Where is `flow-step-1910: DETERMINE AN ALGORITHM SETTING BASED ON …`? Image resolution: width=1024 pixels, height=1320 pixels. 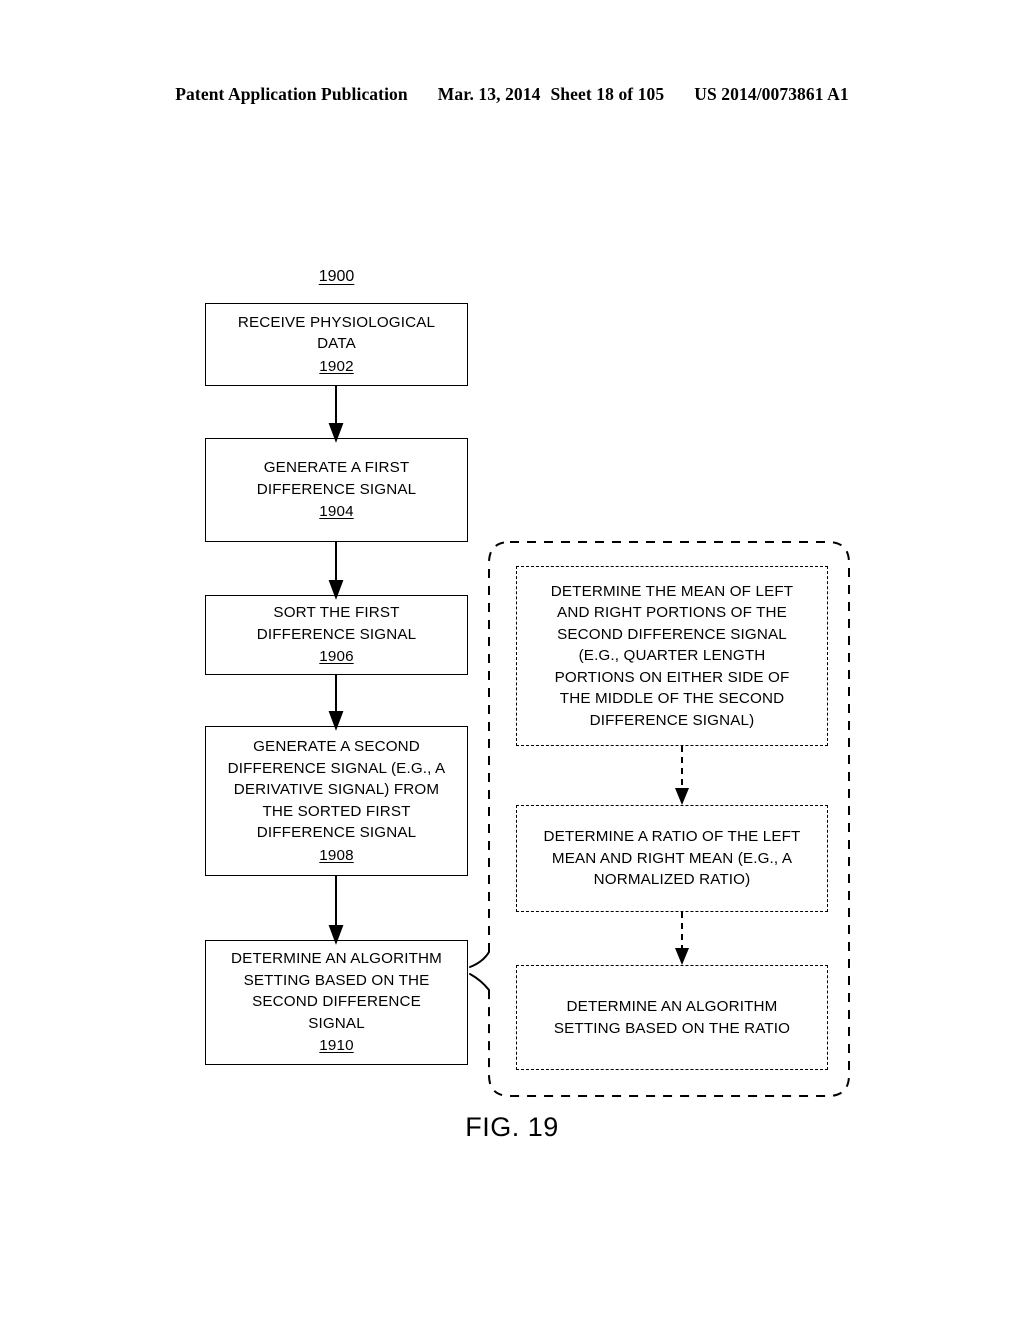
flow-step-1910: DETERMINE AN ALGORITHM SETTING BASED ON … is located at coordinates (336, 1002).